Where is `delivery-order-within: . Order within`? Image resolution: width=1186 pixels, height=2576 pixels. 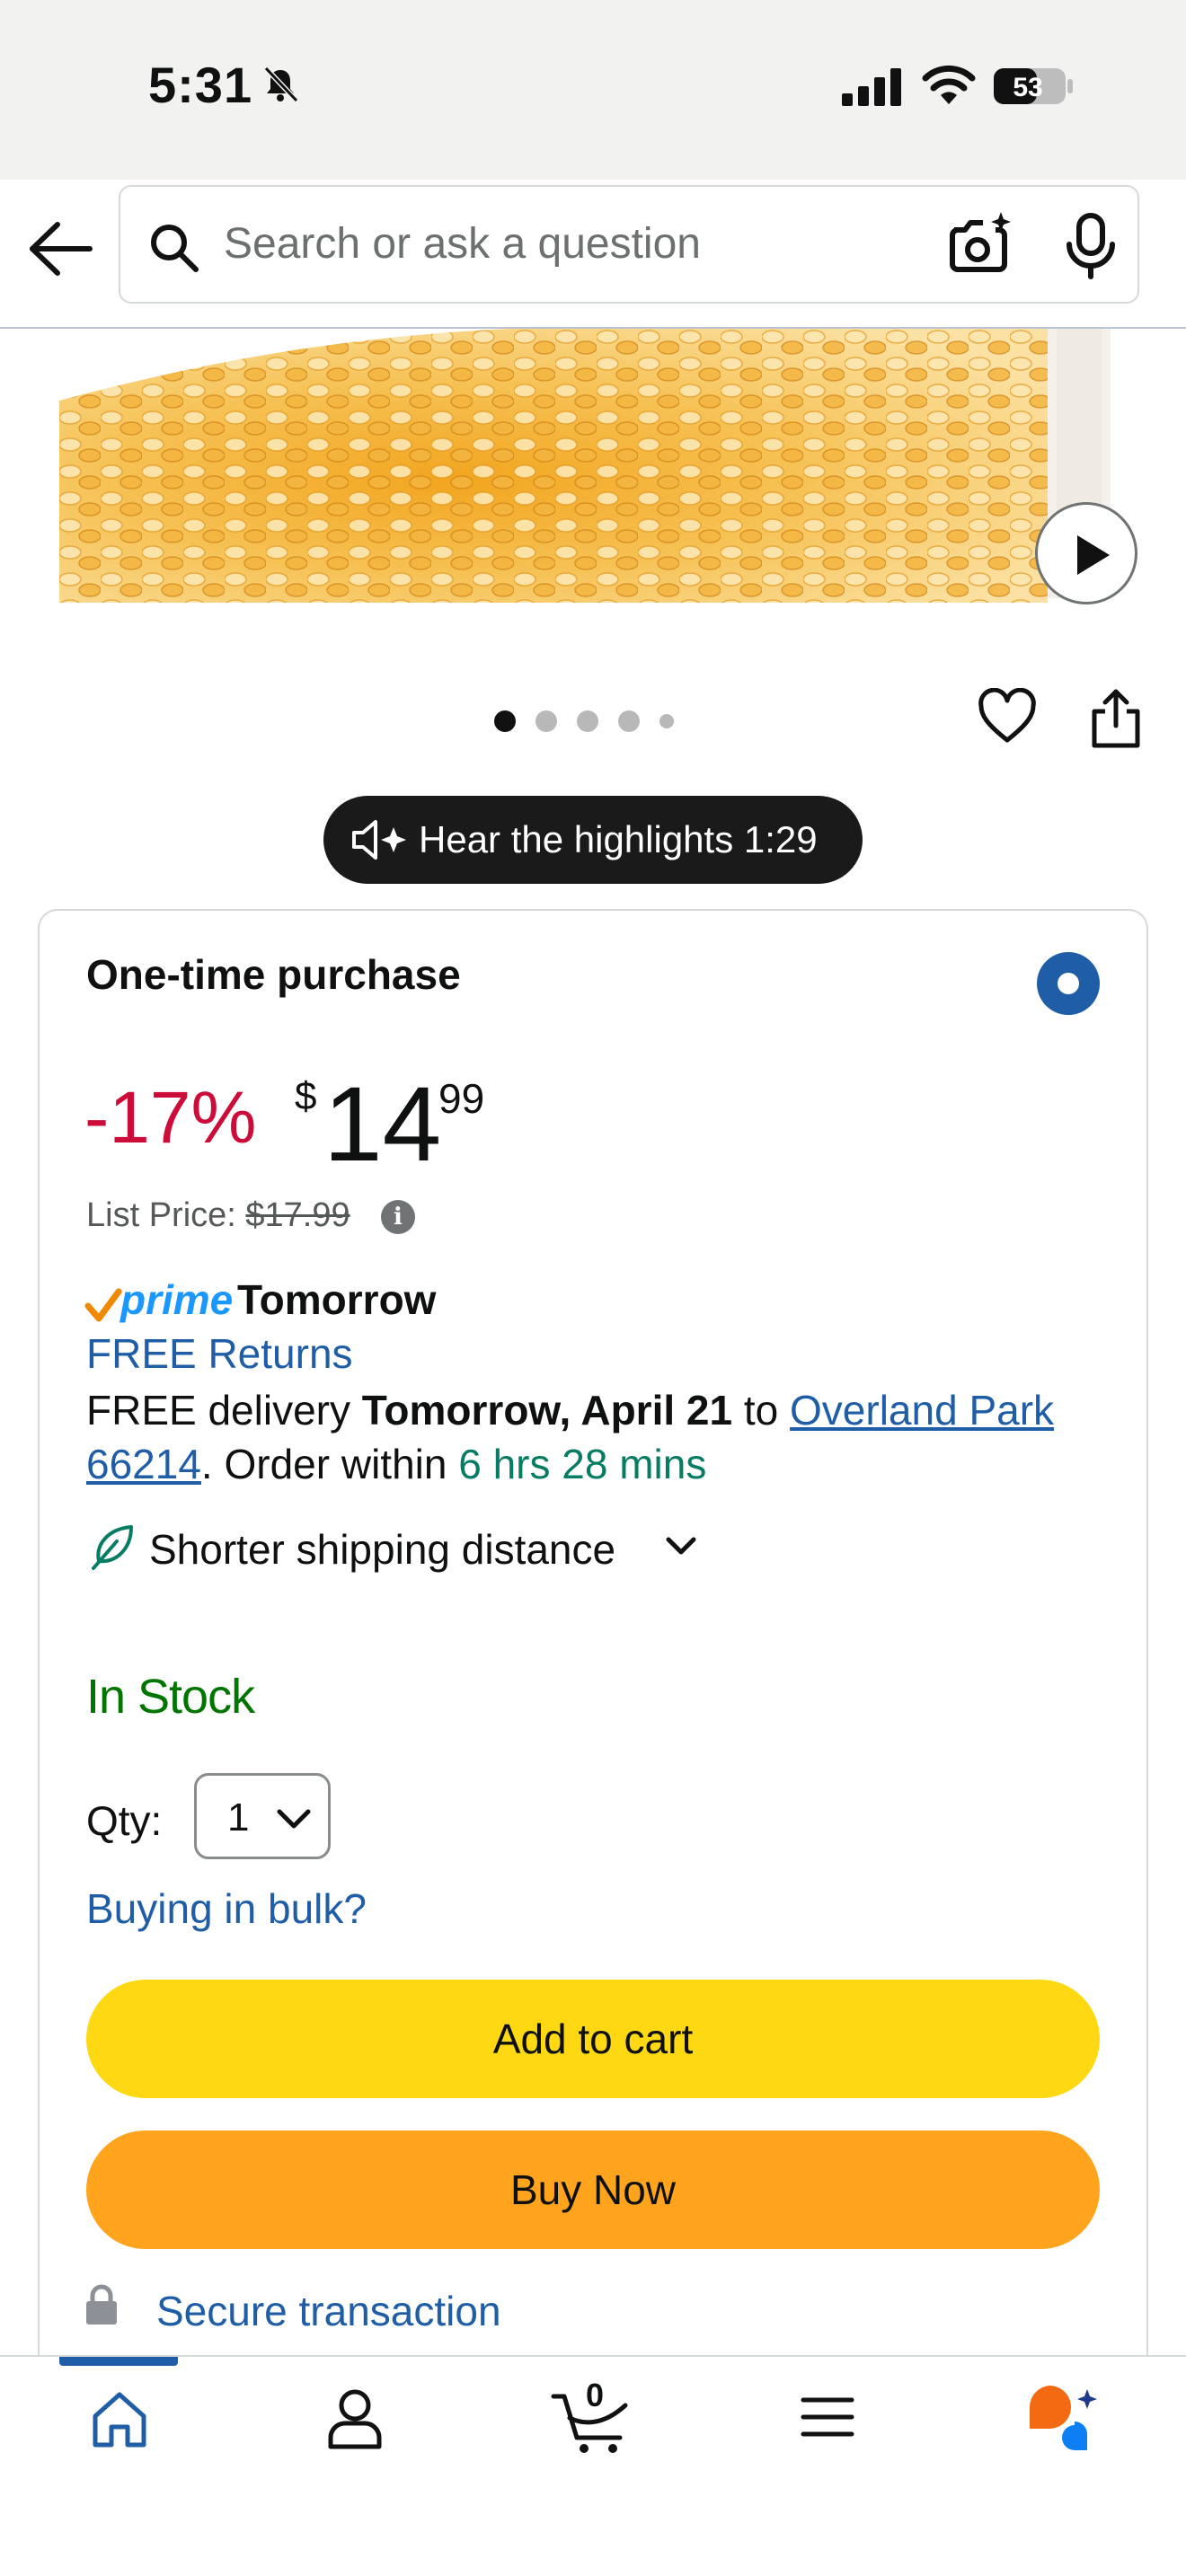
delivery-order-within: . Order within is located at coordinates (329, 1464).